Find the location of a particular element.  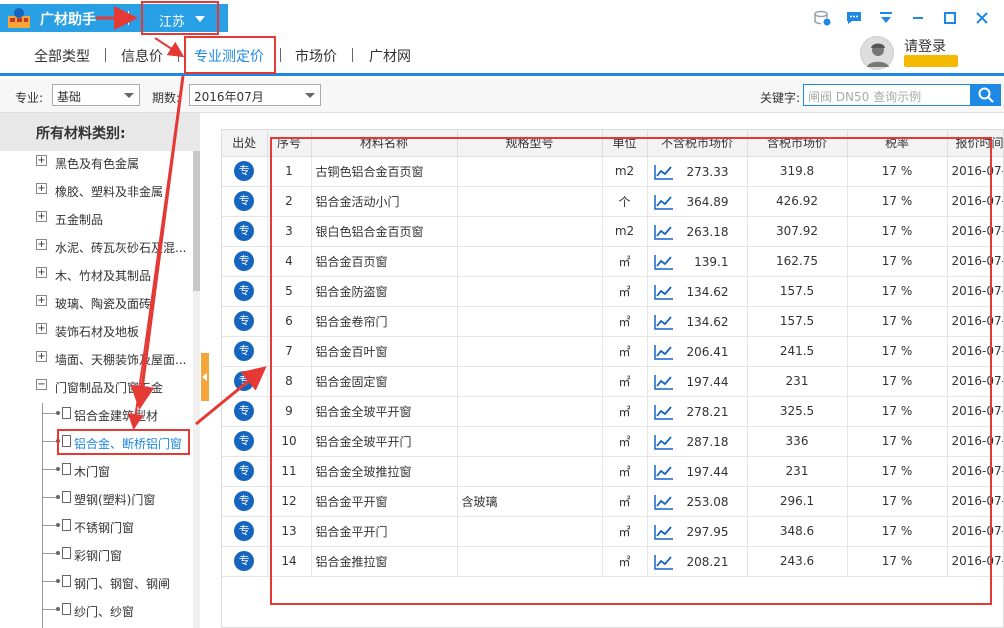

column-header: 序号 is located at coordinates (289, 143).